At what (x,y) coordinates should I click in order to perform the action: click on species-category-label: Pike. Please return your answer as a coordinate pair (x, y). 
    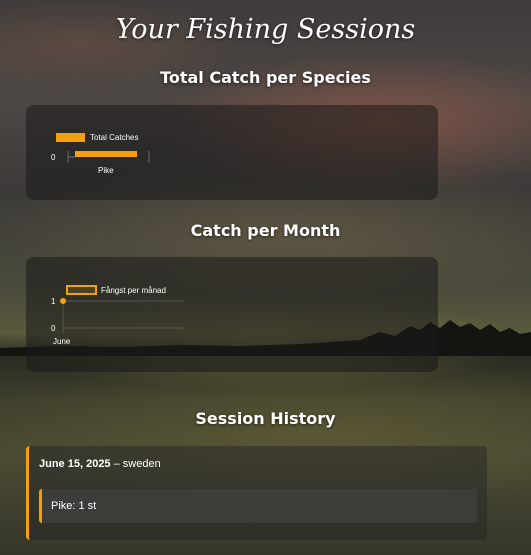
    Looking at the image, I should click on (106, 170).